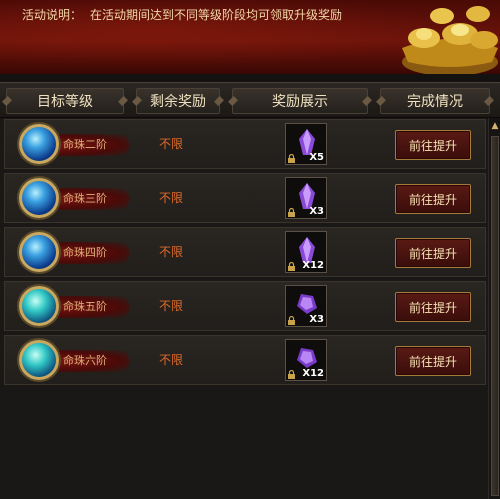 This screenshot has width=500, height=499. I want to click on scroll-up-arrow-icon: ▲, so click(495, 126).